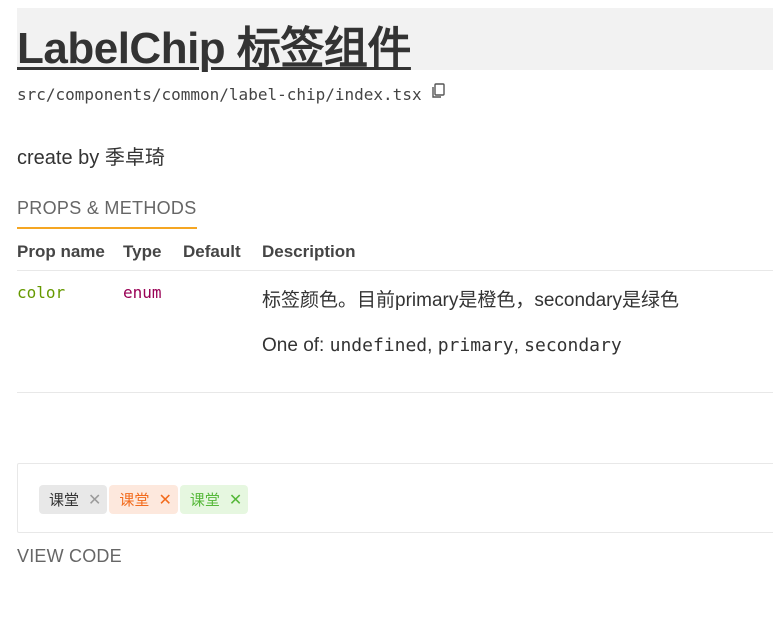 The image size is (773, 632). I want to click on column-header-type: Type, so click(142, 251).